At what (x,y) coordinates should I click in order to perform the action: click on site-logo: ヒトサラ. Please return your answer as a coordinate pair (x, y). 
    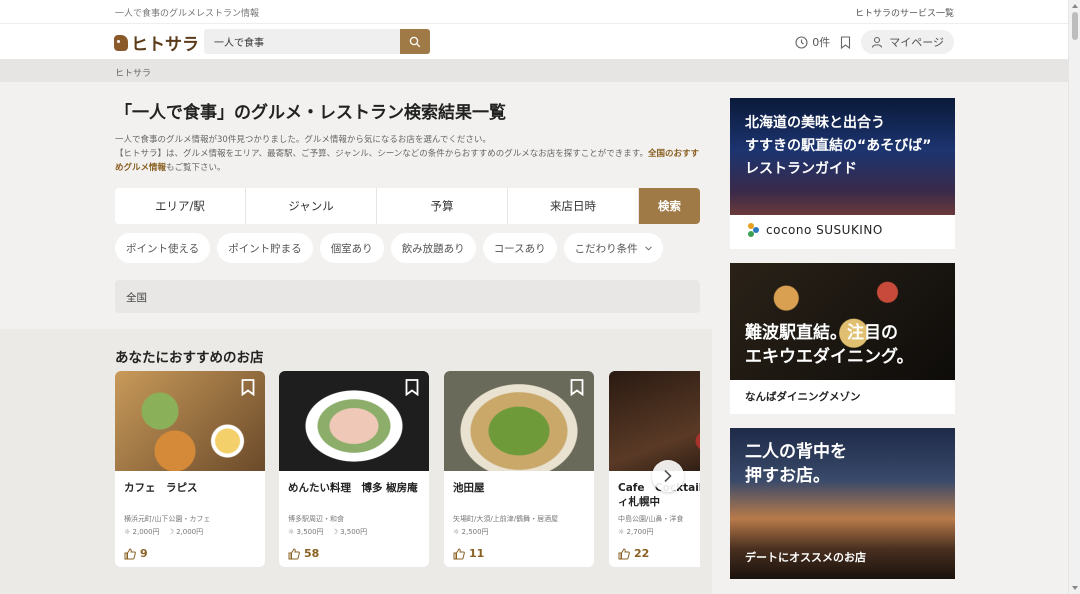
    Looking at the image, I should click on (156, 42).